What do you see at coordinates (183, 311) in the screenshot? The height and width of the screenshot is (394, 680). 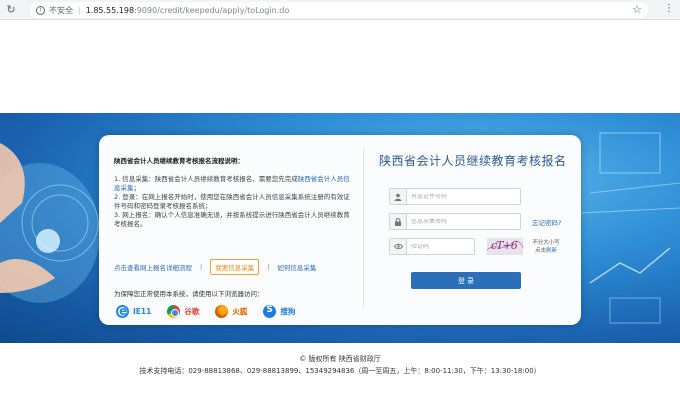 I see `browser-chrome: 谷歌` at bounding box center [183, 311].